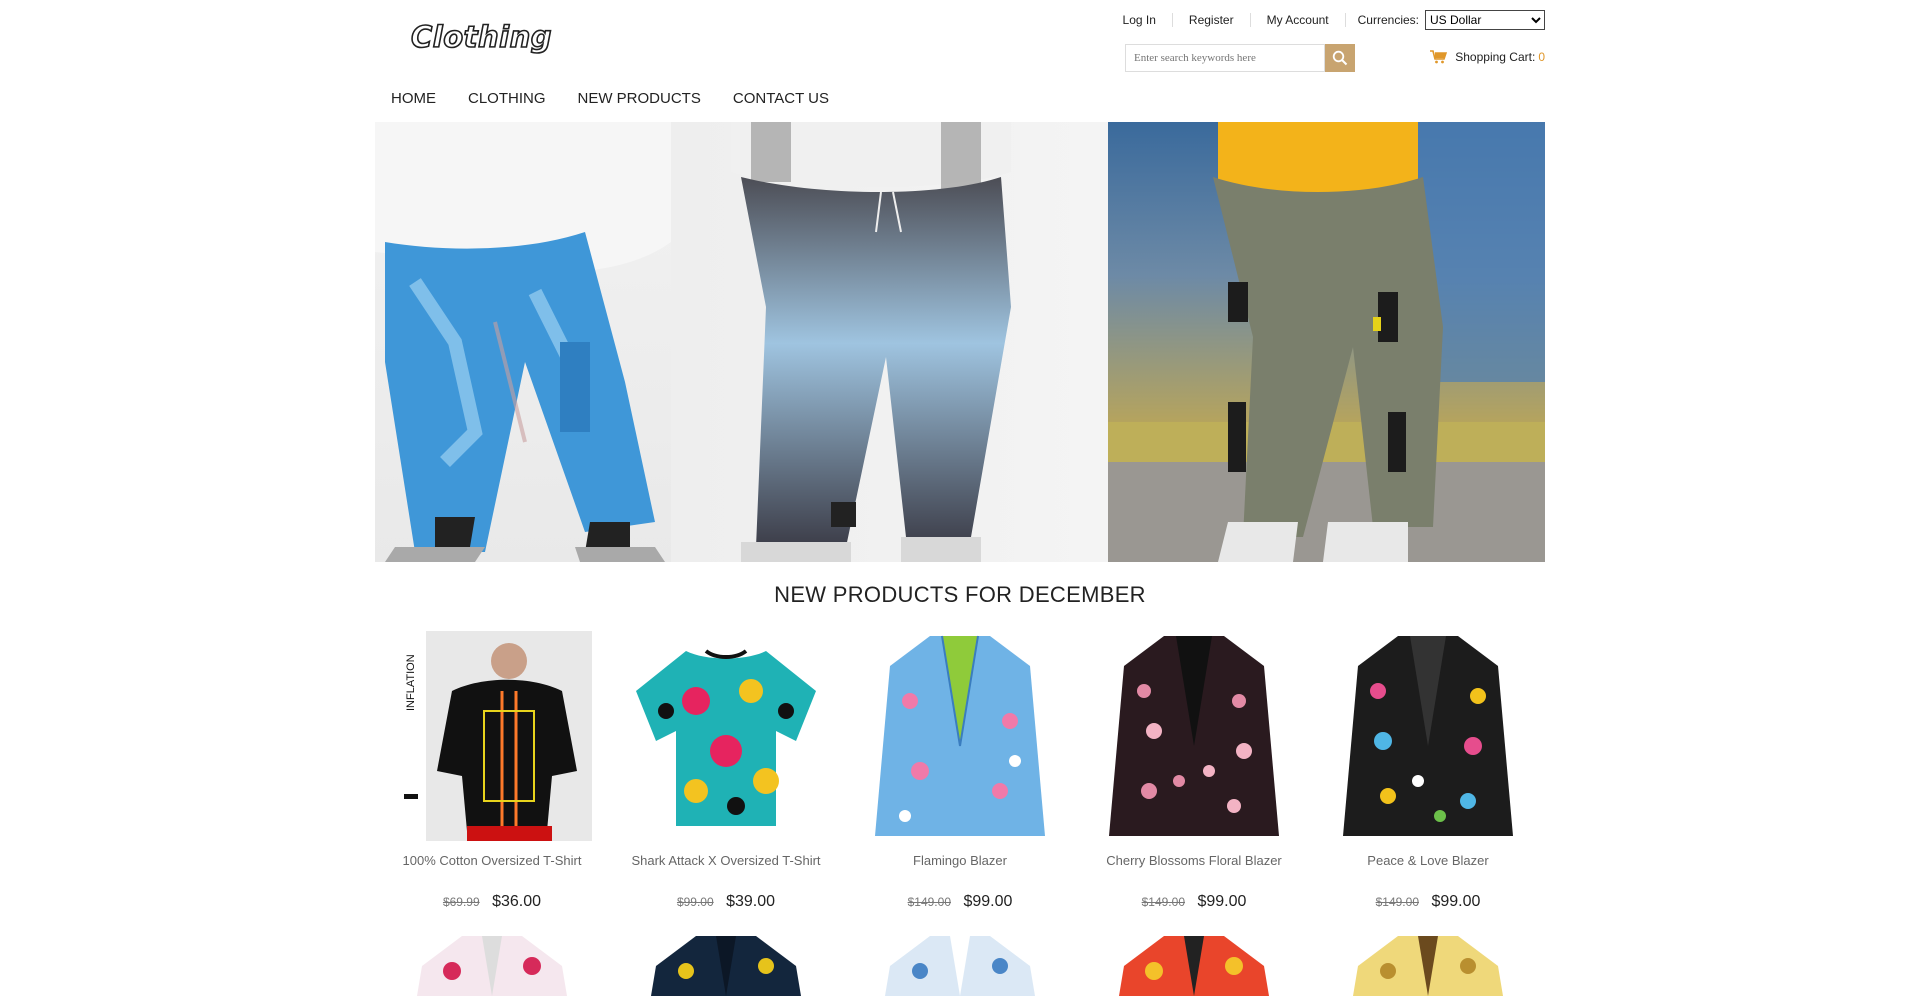  I want to click on product-name: Cherry Blossoms Floral Blazer, so click(1194, 862).